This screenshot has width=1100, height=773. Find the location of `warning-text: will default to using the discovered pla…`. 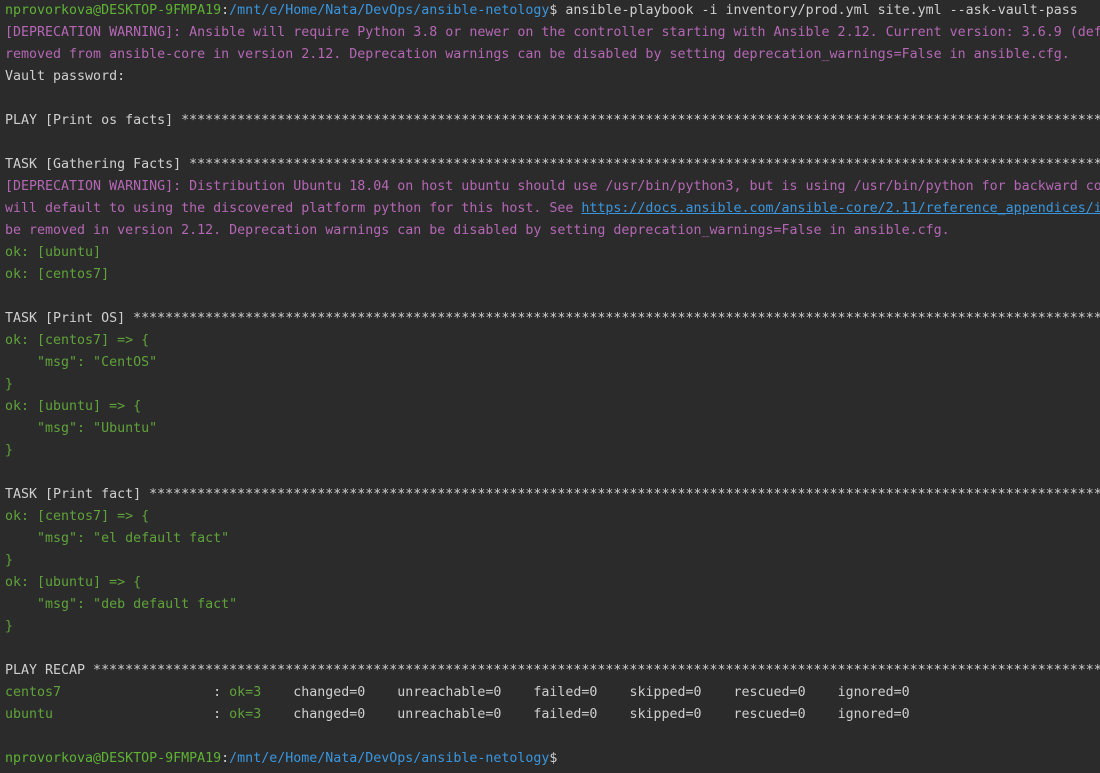

warning-text: will default to using the discovered pla… is located at coordinates (293, 208).